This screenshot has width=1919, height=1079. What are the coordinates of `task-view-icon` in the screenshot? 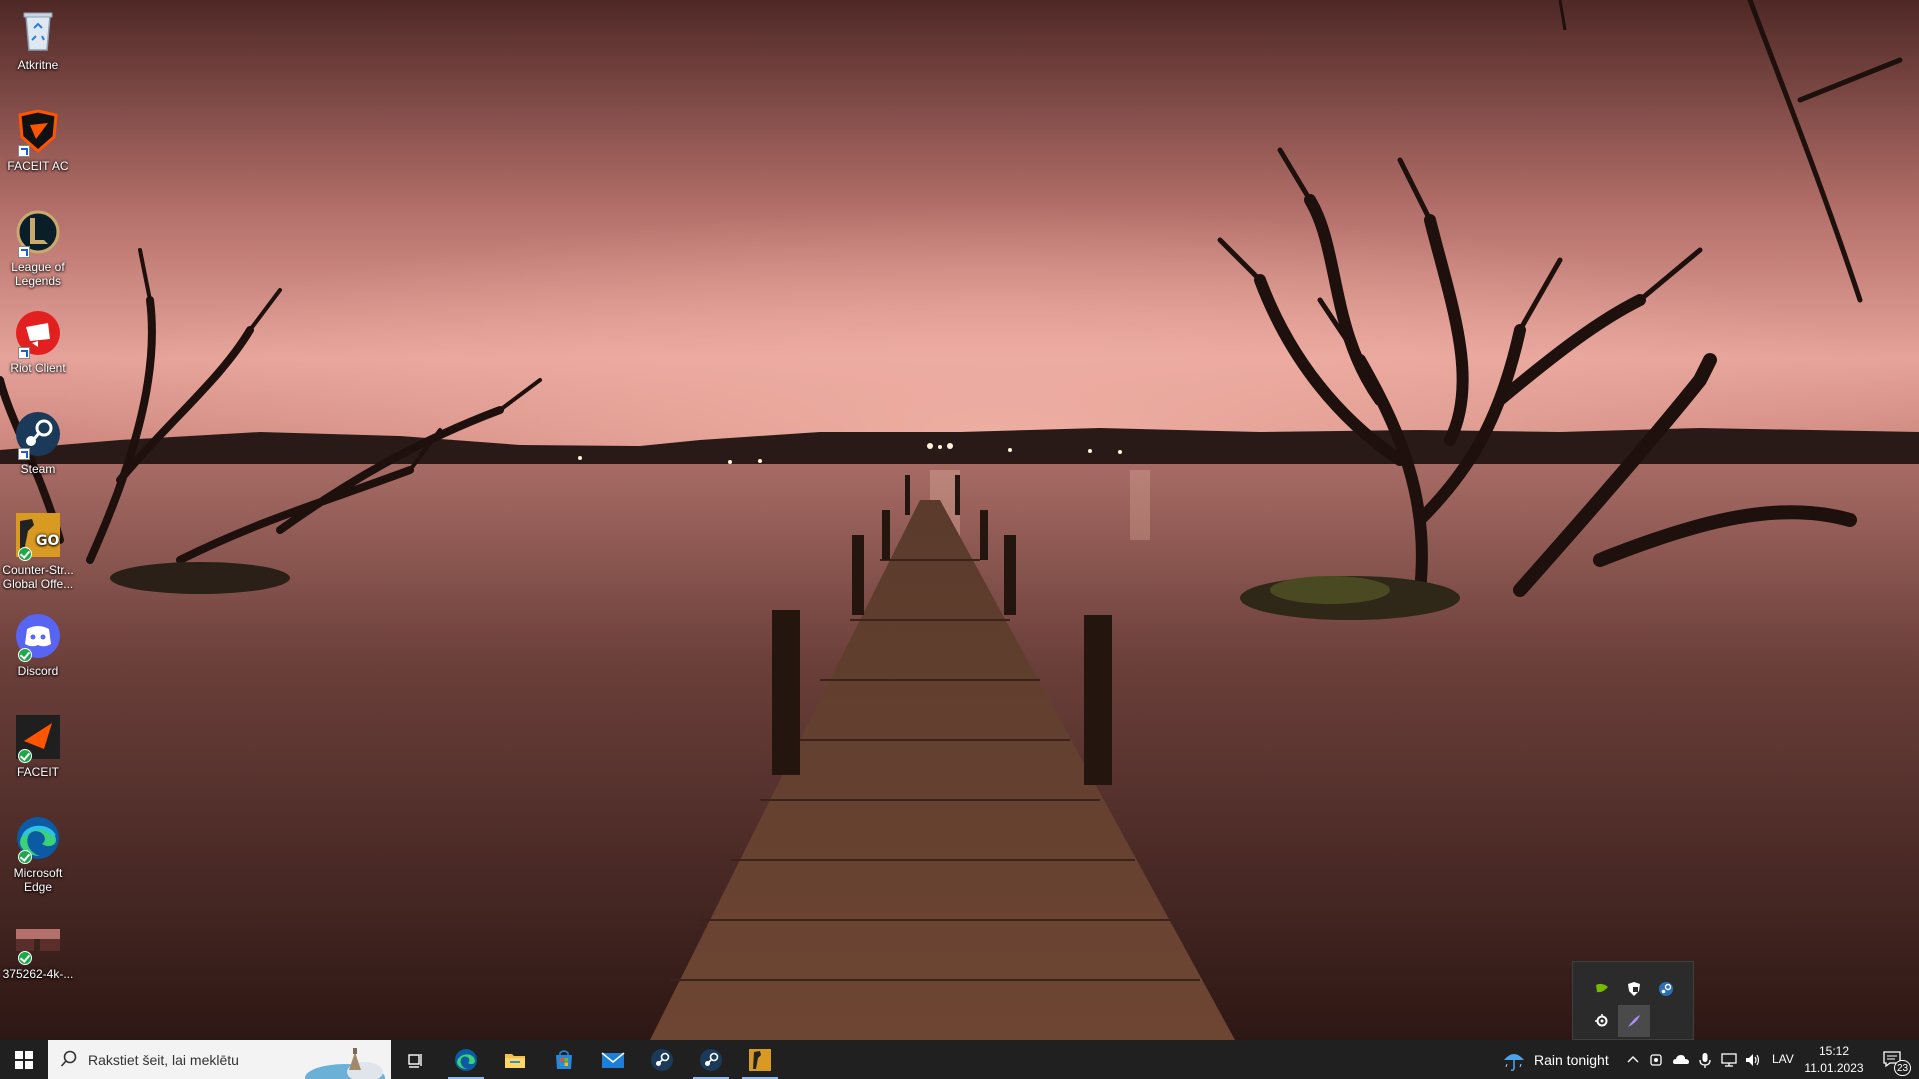 It's located at (415, 1060).